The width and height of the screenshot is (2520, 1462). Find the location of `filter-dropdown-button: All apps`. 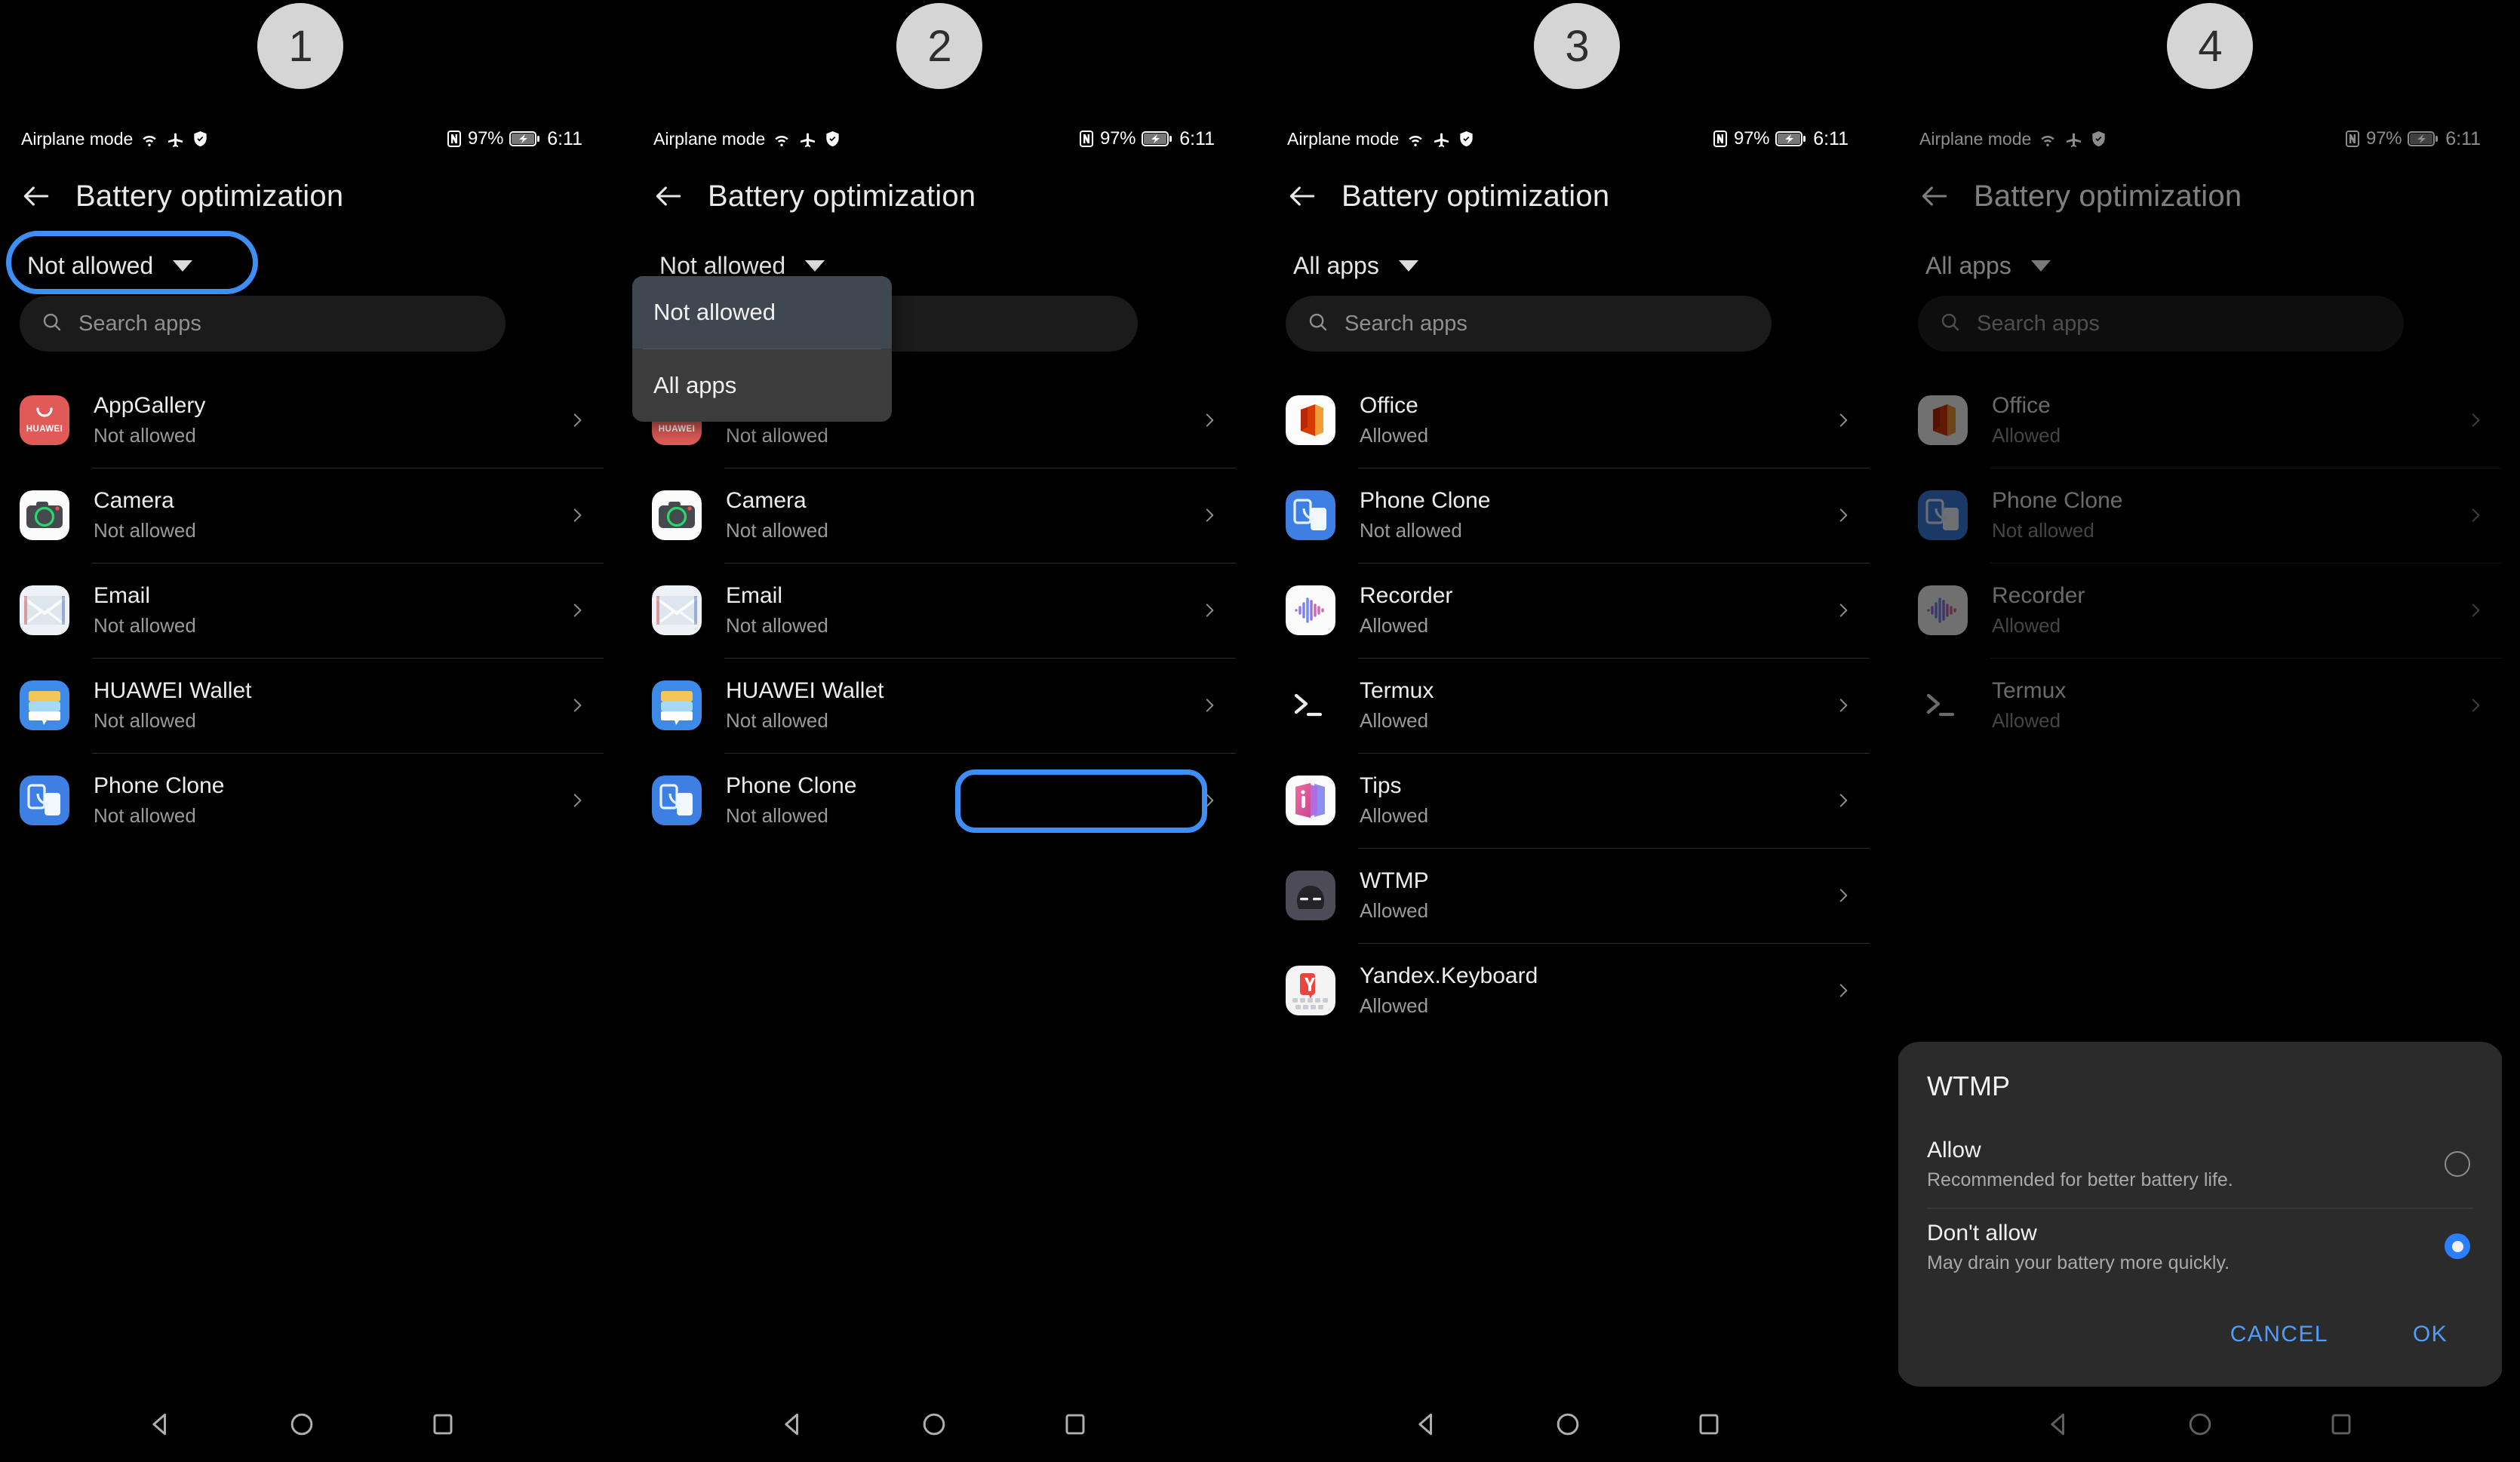

filter-dropdown-button: All apps is located at coordinates (1360, 266).